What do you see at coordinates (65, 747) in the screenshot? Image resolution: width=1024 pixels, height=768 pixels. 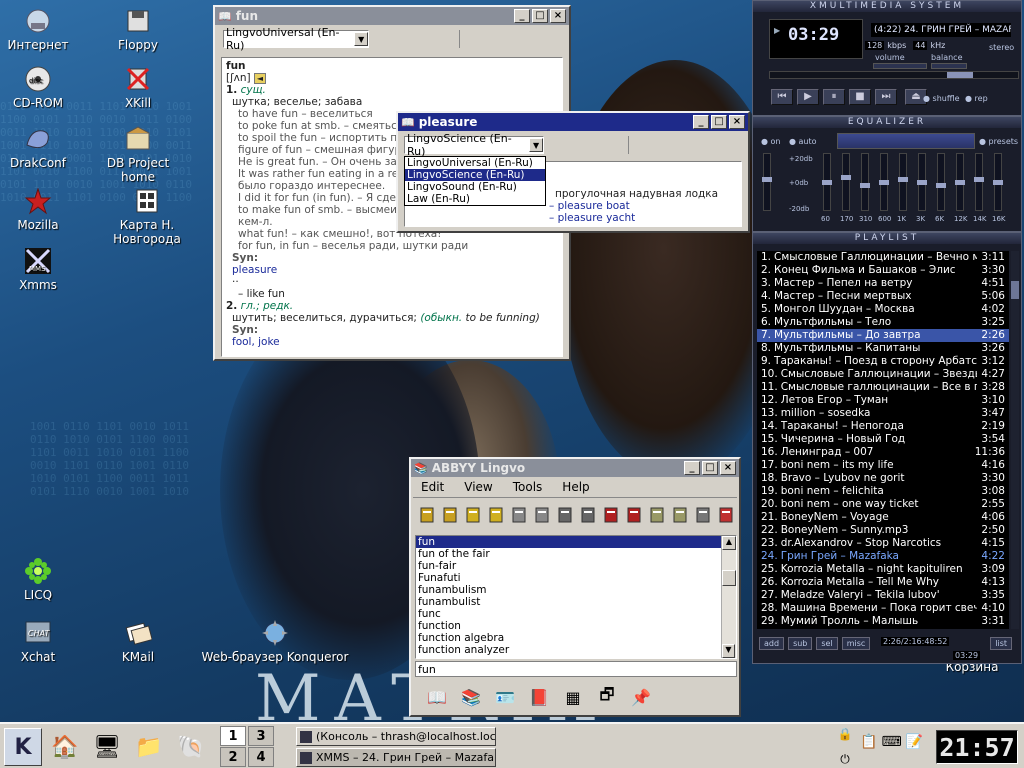 I see `quicklaunch-home: 🏠` at bounding box center [65, 747].